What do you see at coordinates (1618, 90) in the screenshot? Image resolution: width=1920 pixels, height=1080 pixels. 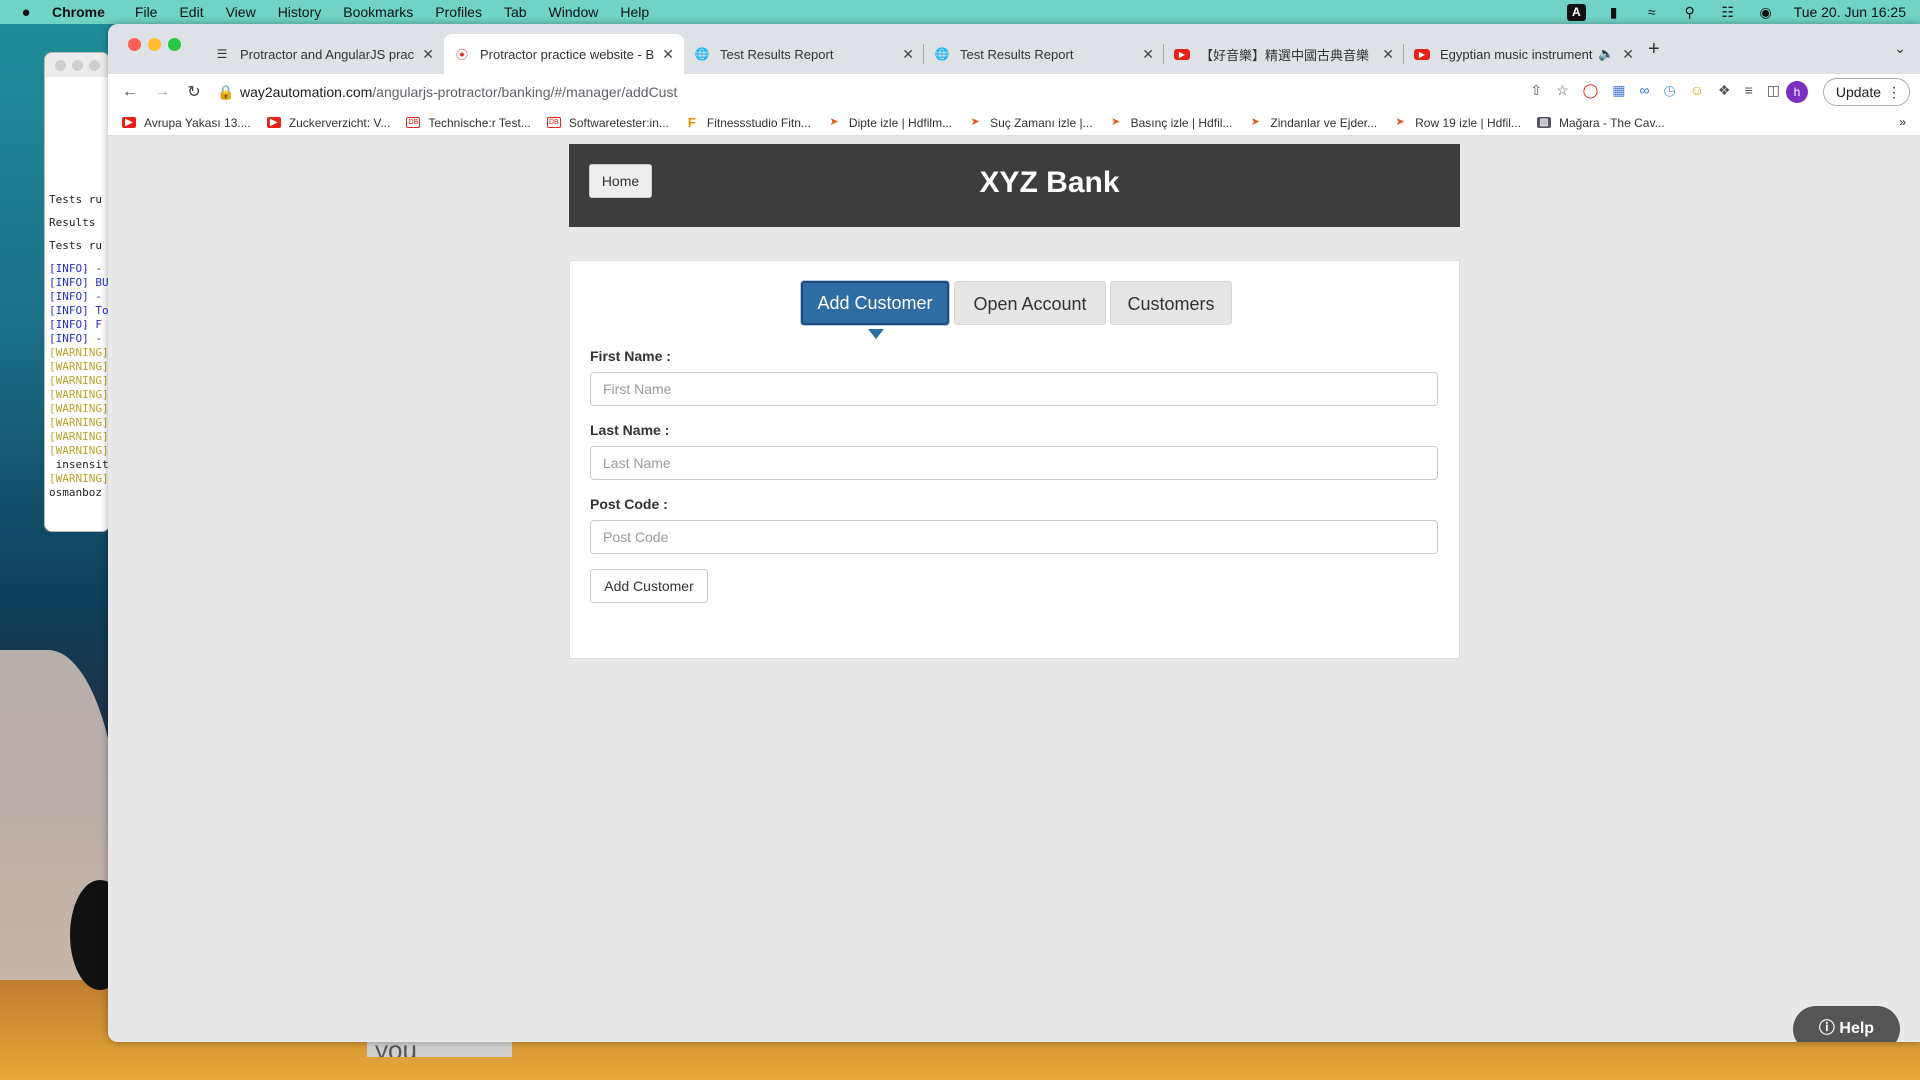 I see `translate-extension-icon: ▦` at bounding box center [1618, 90].